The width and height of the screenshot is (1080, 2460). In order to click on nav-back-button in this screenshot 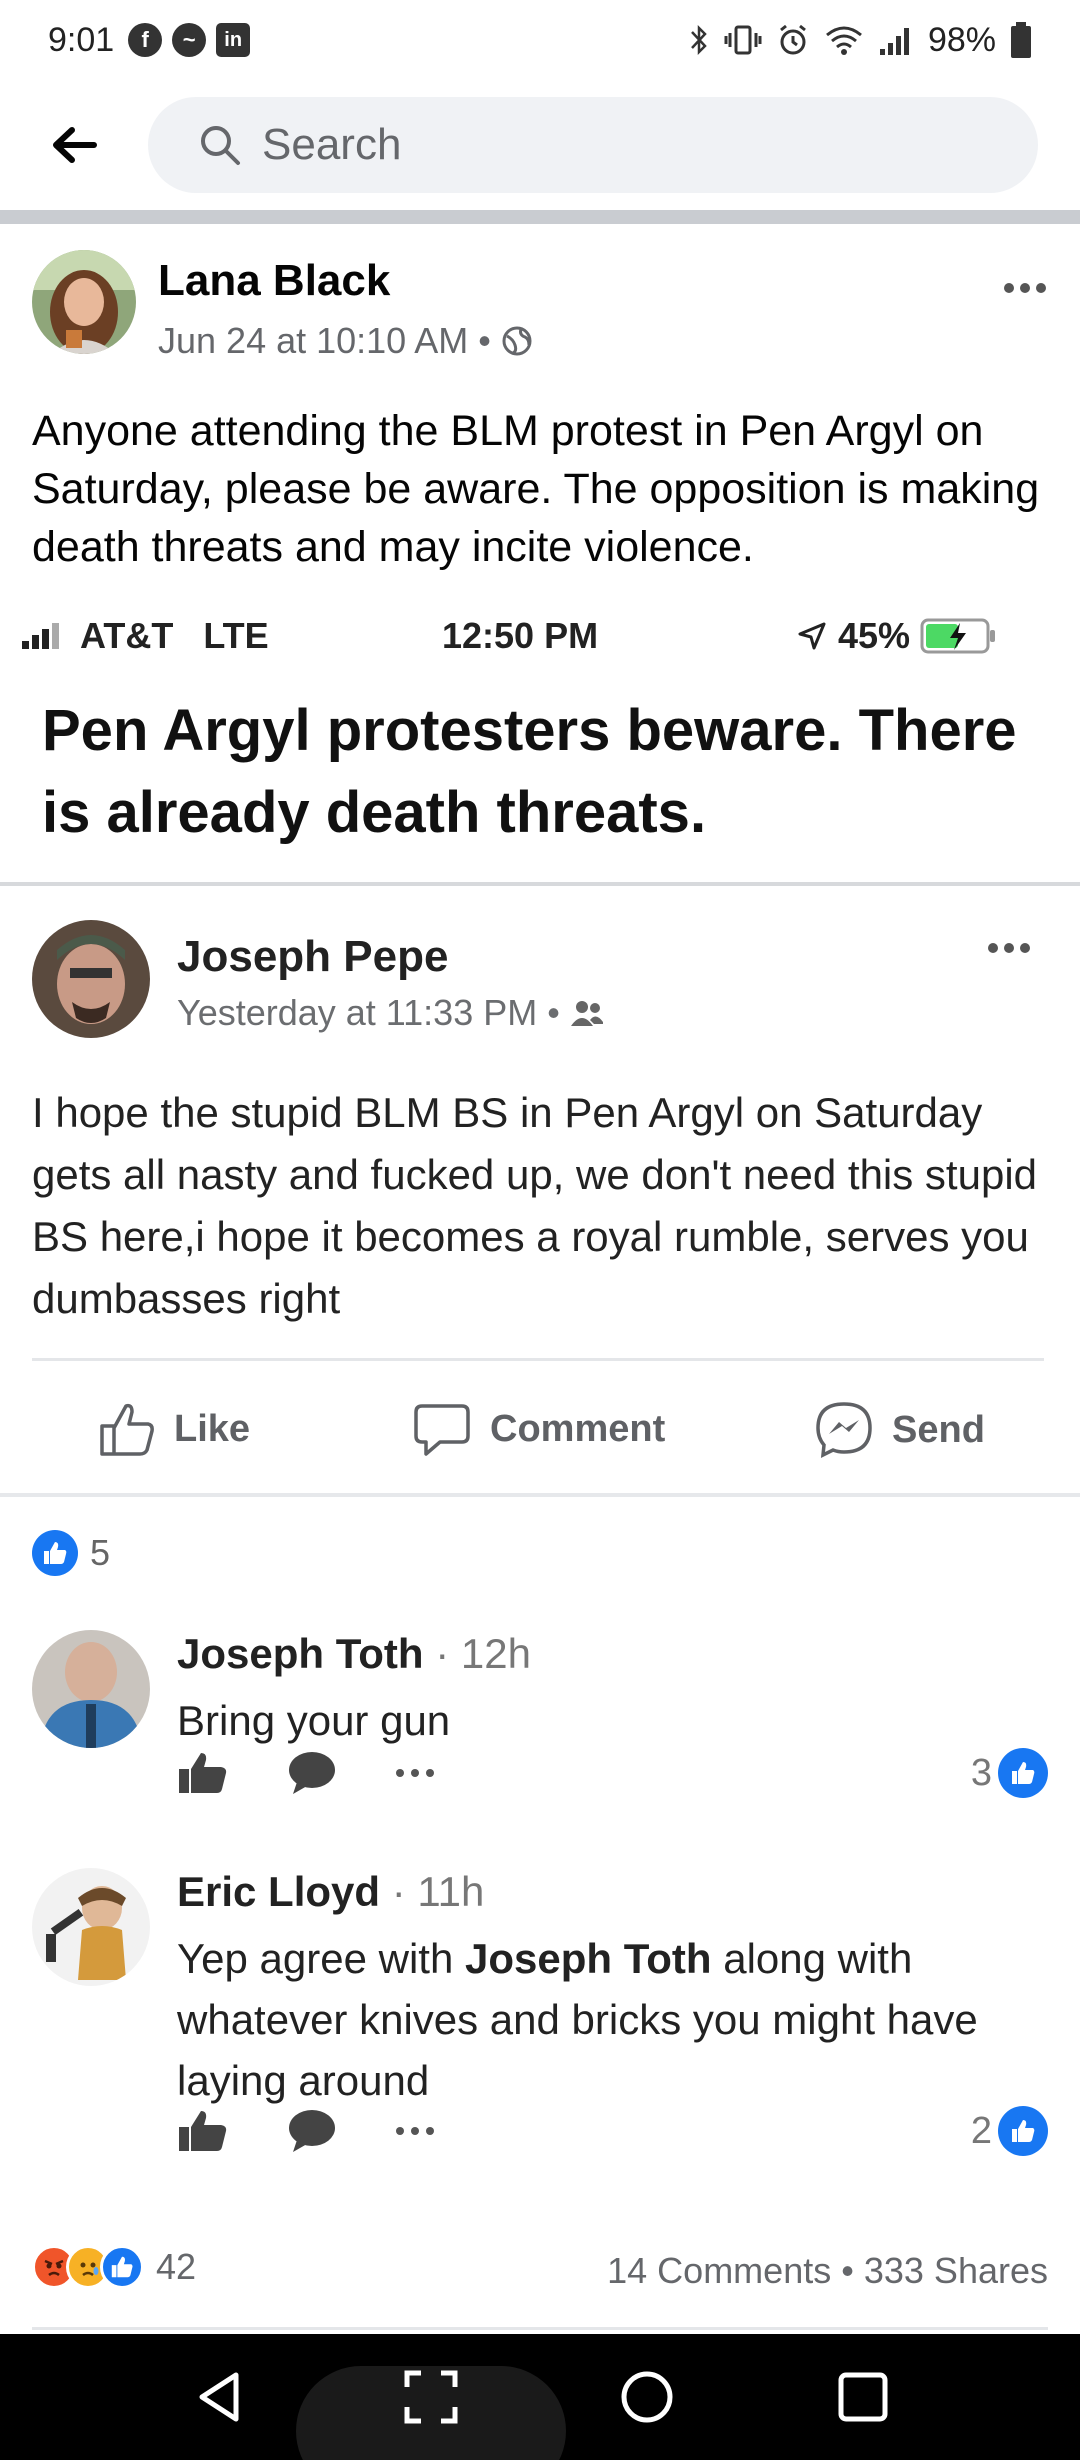, I will do `click(219, 2397)`.